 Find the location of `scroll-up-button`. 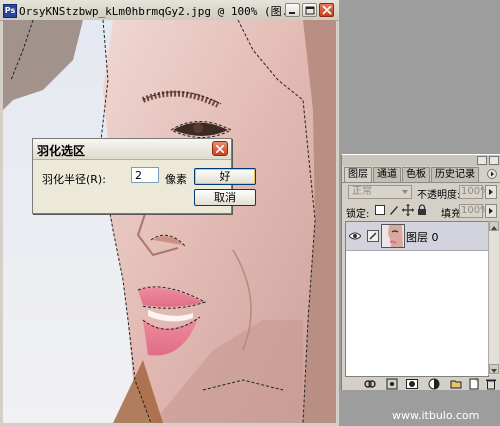

scroll-up-button is located at coordinates (494, 226).